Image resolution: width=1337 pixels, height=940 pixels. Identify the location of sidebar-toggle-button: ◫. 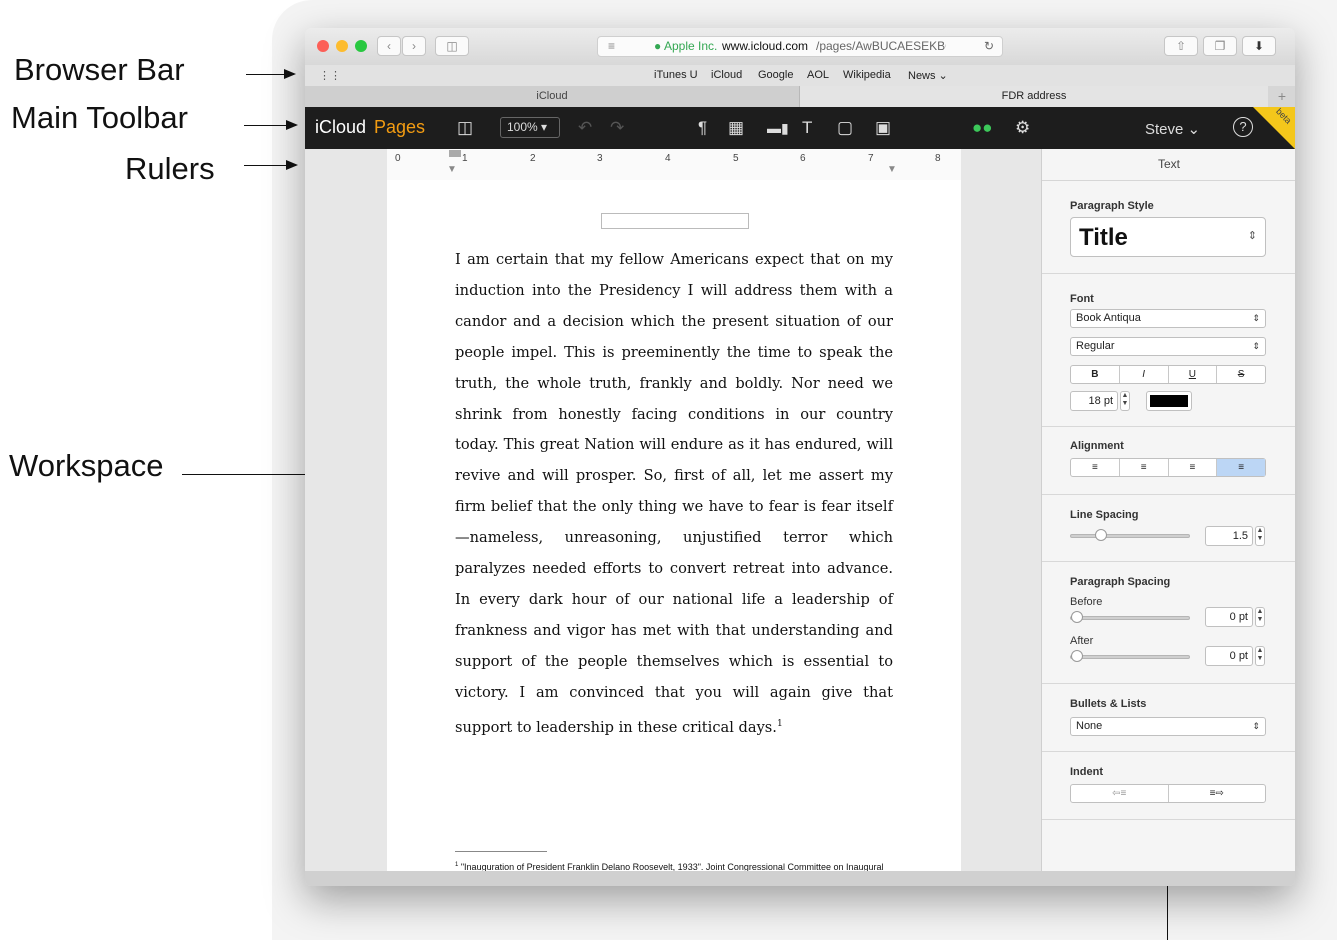
(452, 46).